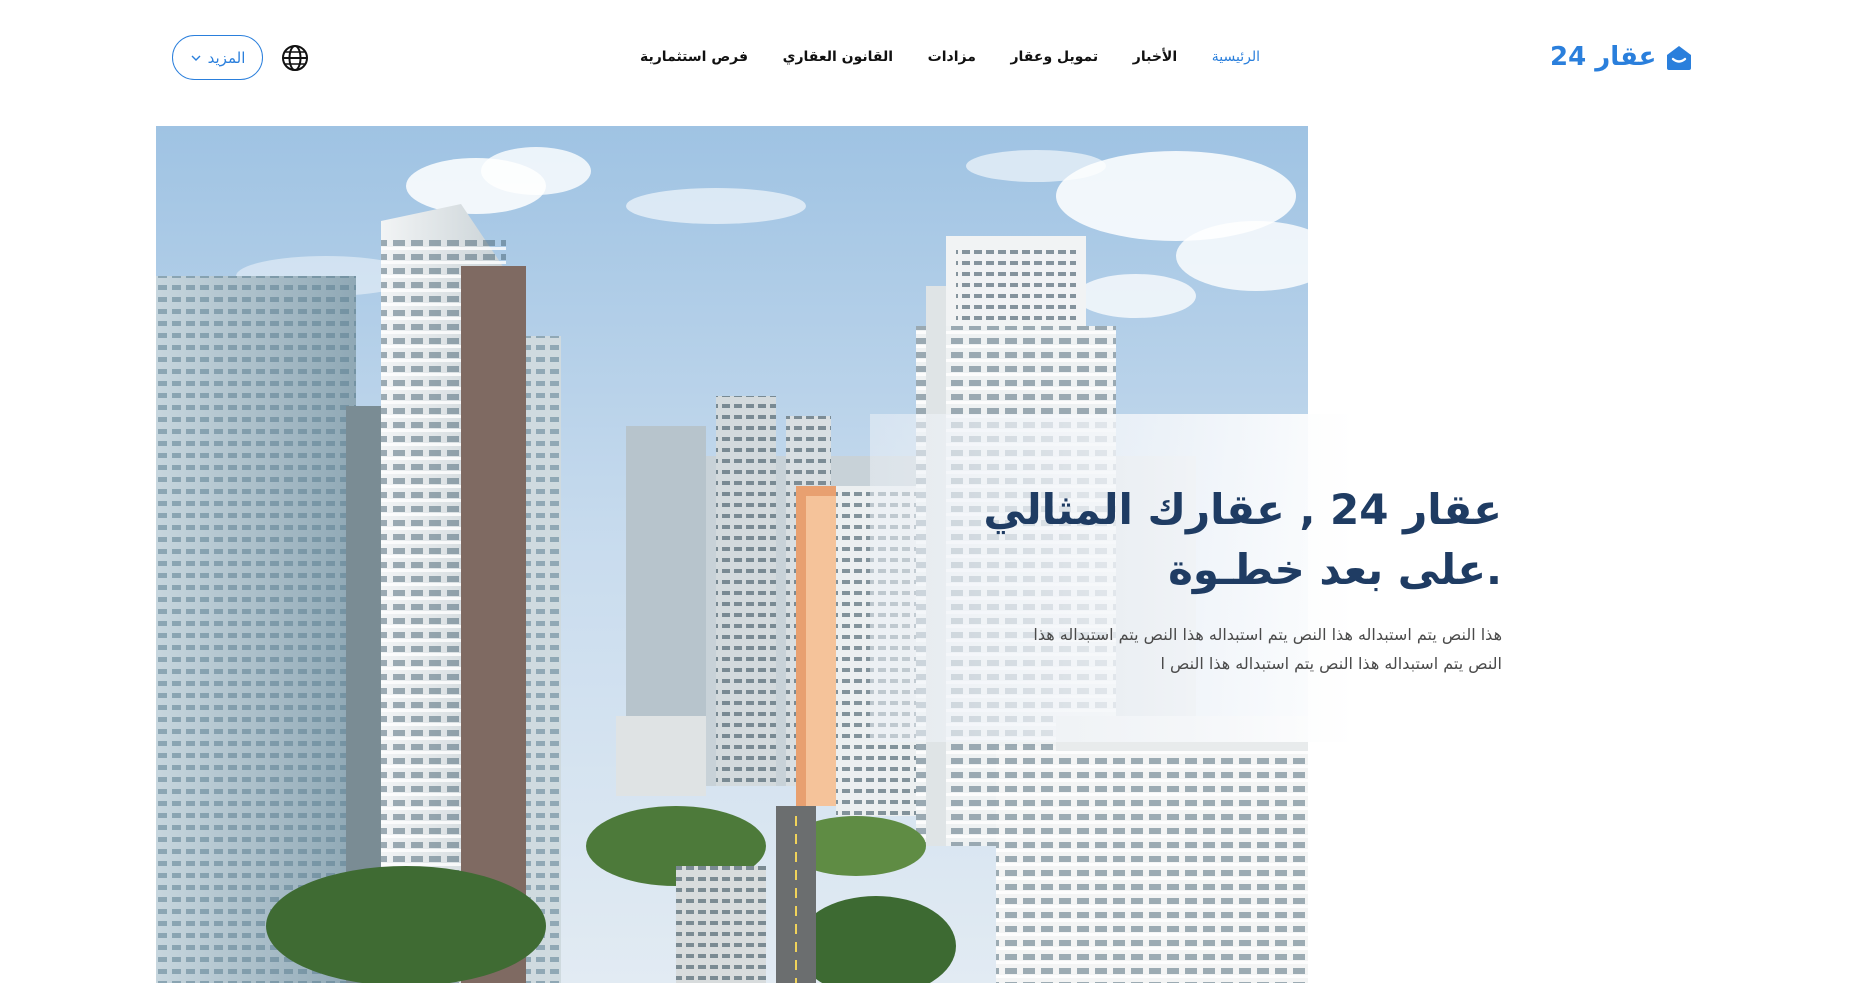 This screenshot has width=1869, height=983. Describe the element at coordinates (226, 57) in the screenshot. I see `more-button-label: المزيد` at that location.